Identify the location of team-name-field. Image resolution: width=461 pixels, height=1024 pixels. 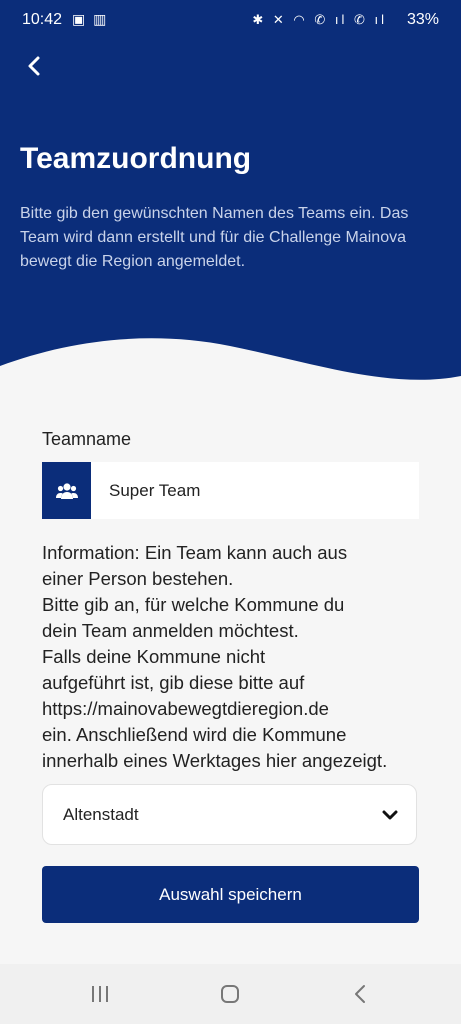
(230, 490).